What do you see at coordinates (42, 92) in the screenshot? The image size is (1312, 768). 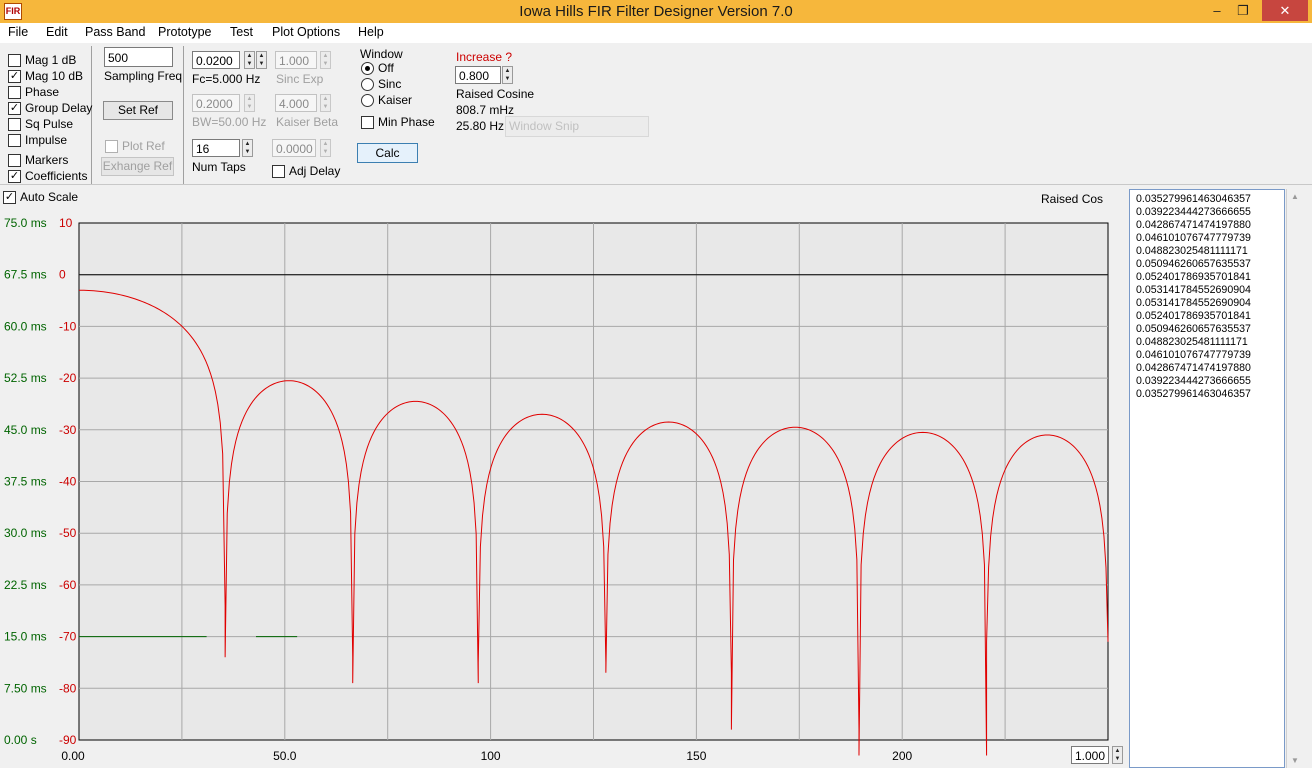 I see `checkbox-label: Phase` at bounding box center [42, 92].